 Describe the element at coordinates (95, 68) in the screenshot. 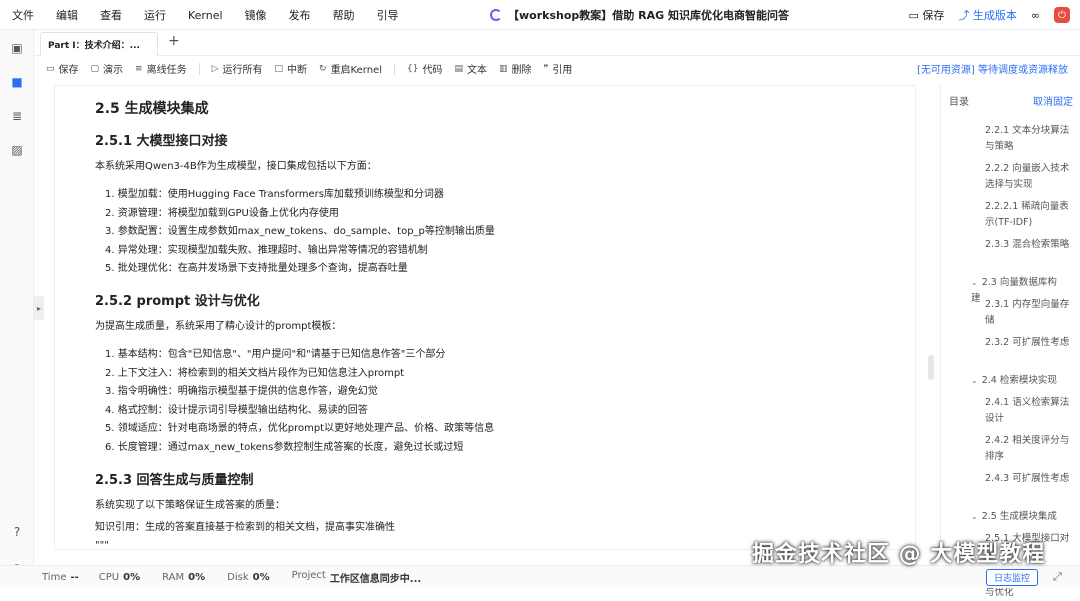

I see `present-icon: ▢` at that location.